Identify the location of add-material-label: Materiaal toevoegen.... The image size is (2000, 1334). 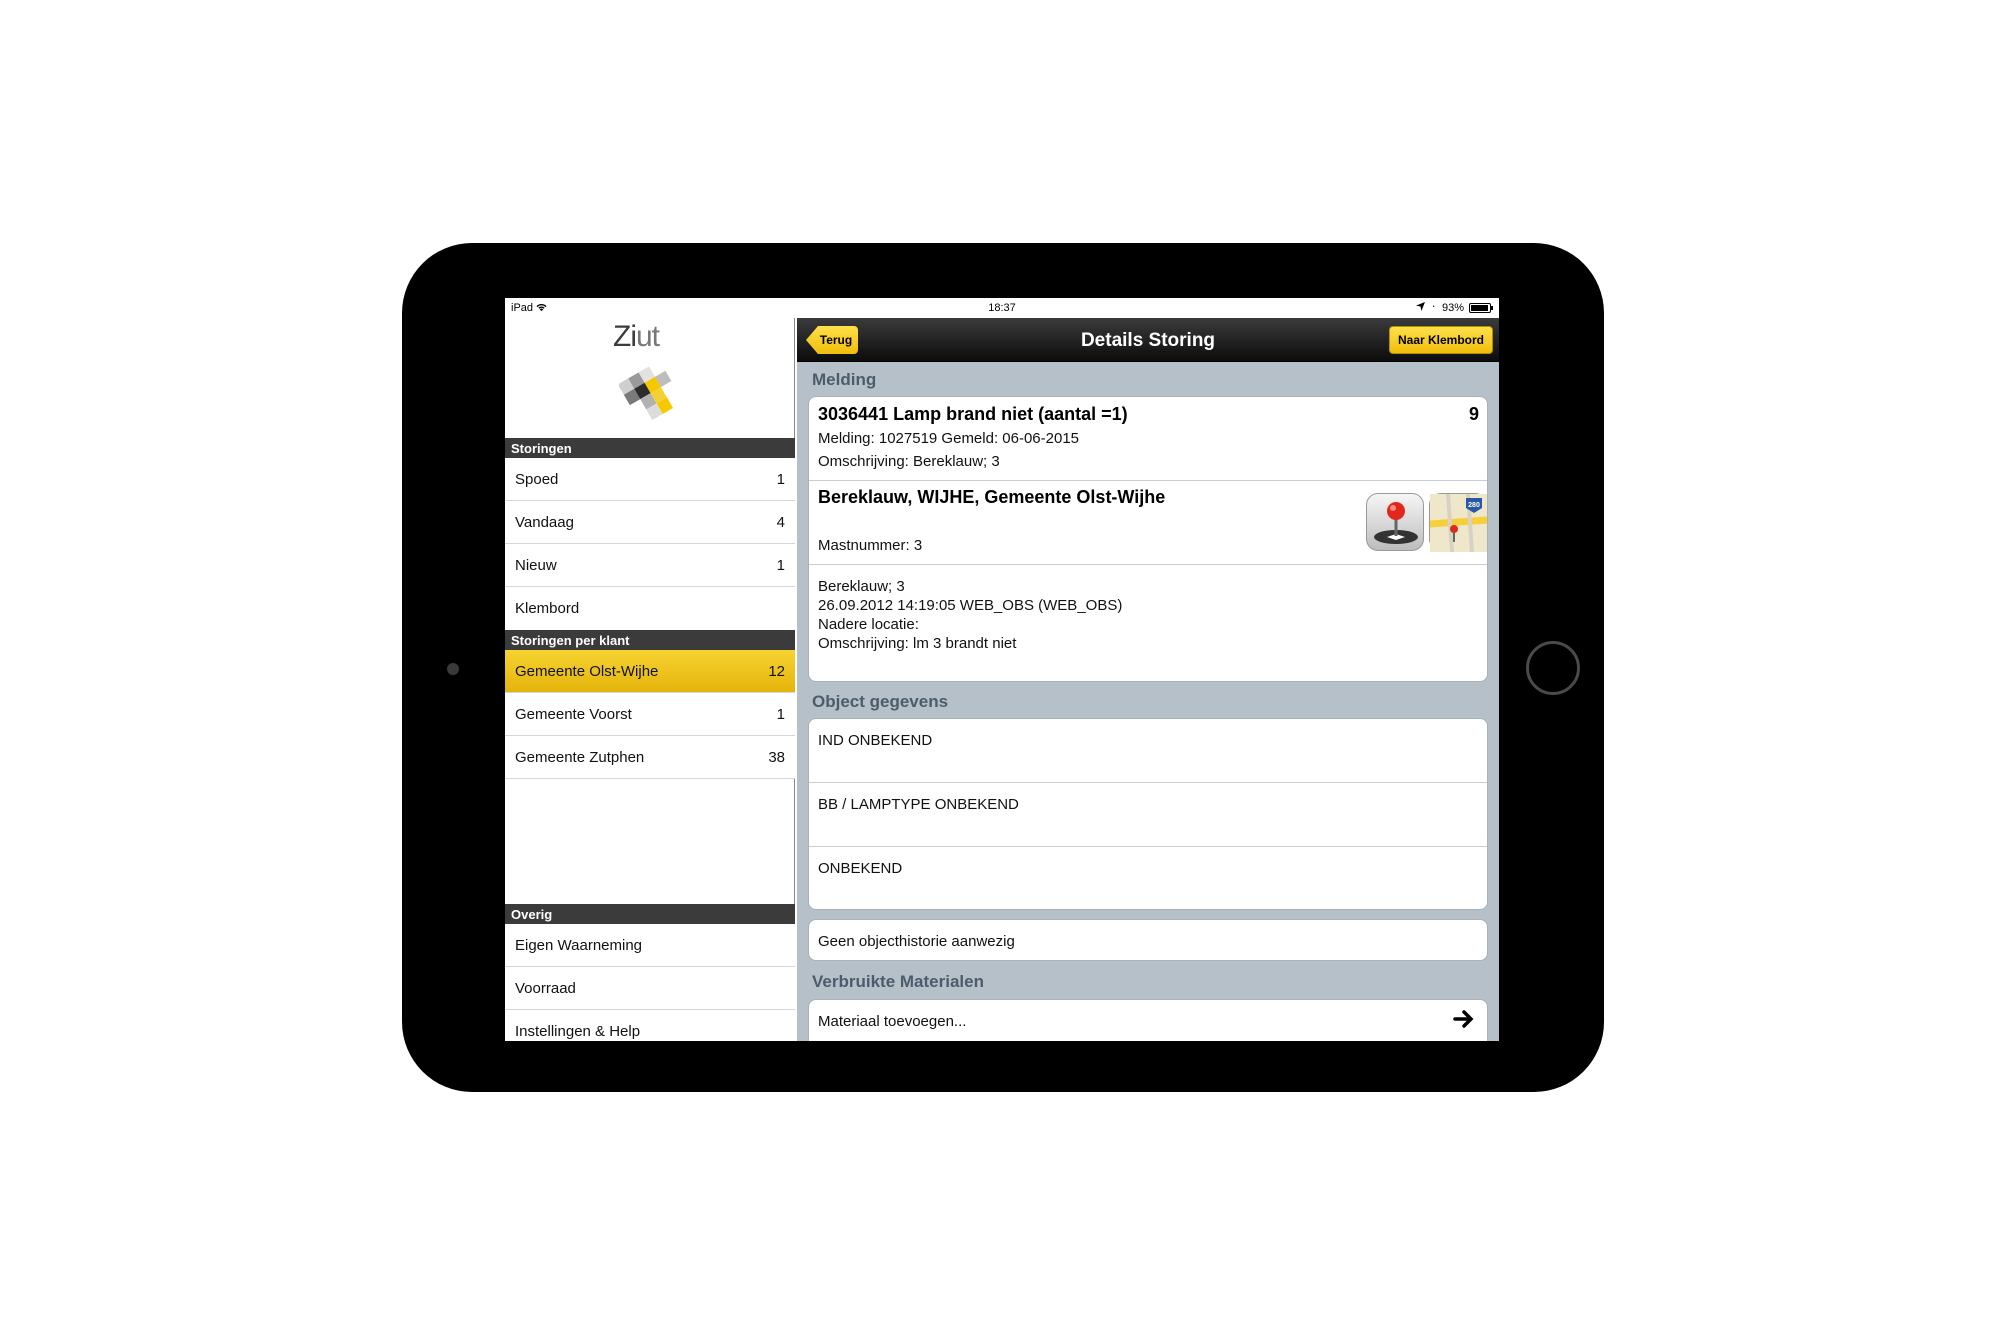
(892, 1021).